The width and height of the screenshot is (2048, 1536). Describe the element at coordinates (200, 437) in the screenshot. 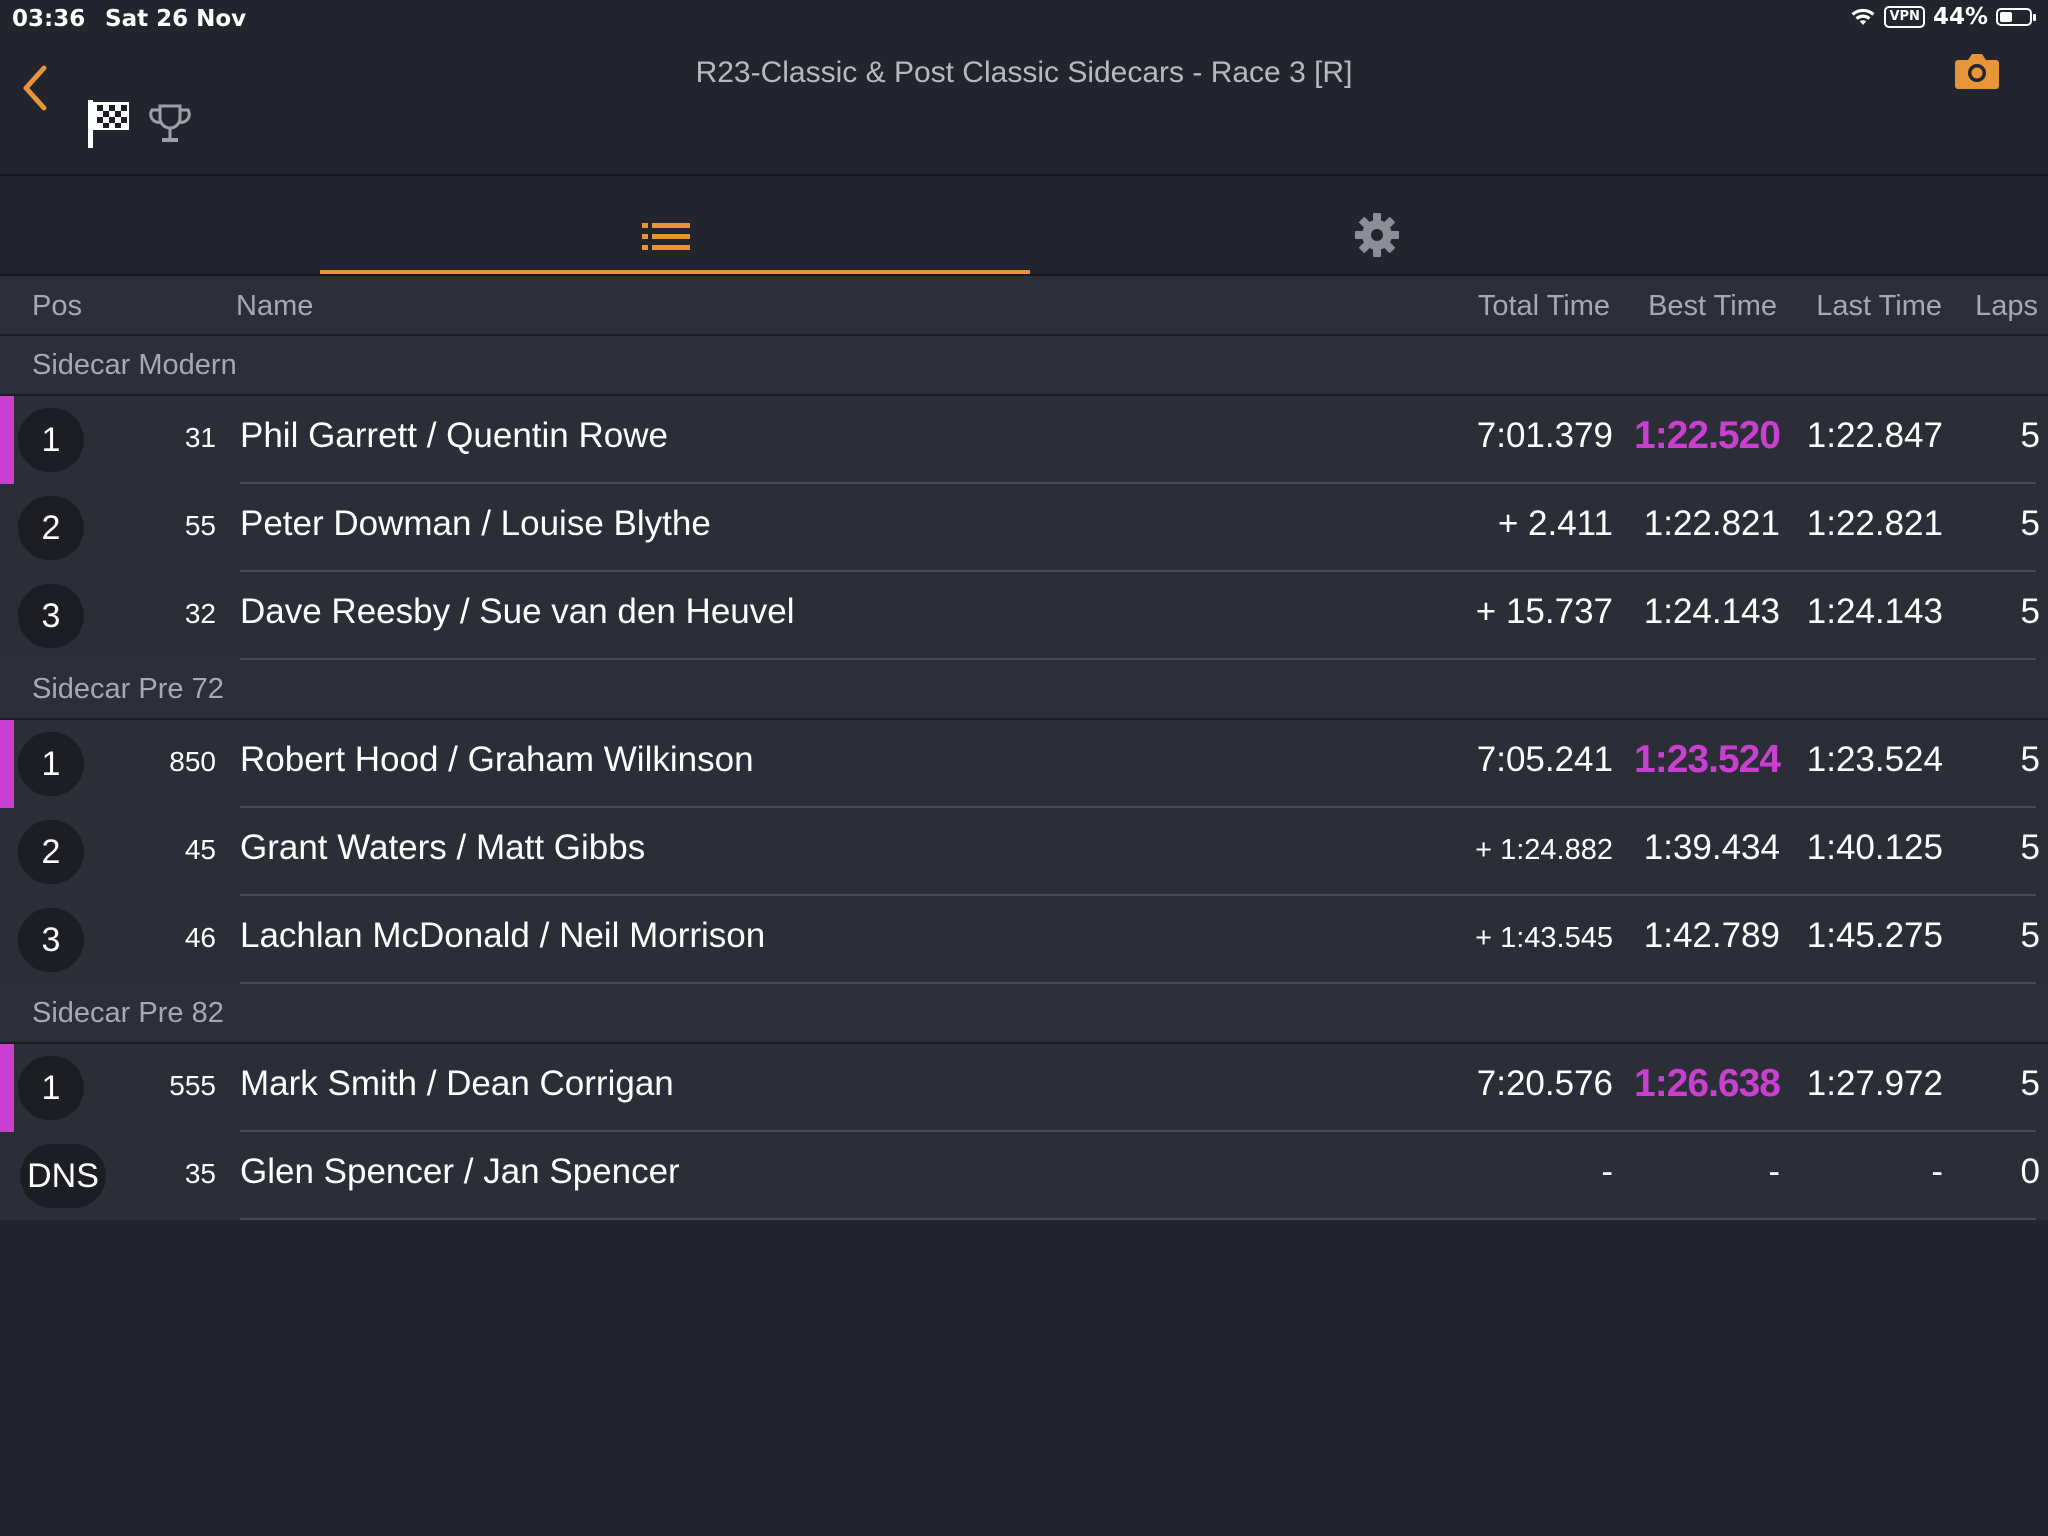

I see `car-number: 31` at that location.